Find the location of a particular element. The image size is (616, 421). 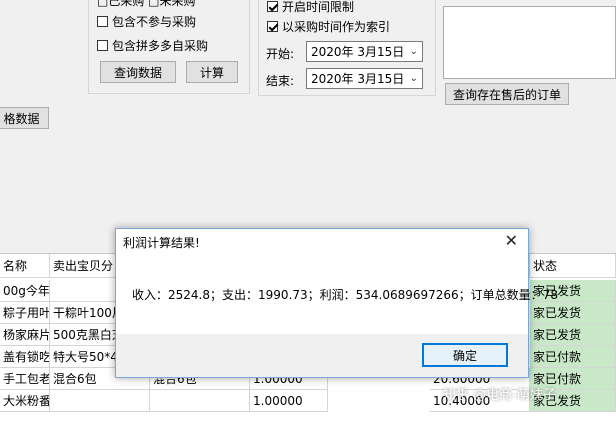

table-cell: 大米粉番 is located at coordinates (25, 401).